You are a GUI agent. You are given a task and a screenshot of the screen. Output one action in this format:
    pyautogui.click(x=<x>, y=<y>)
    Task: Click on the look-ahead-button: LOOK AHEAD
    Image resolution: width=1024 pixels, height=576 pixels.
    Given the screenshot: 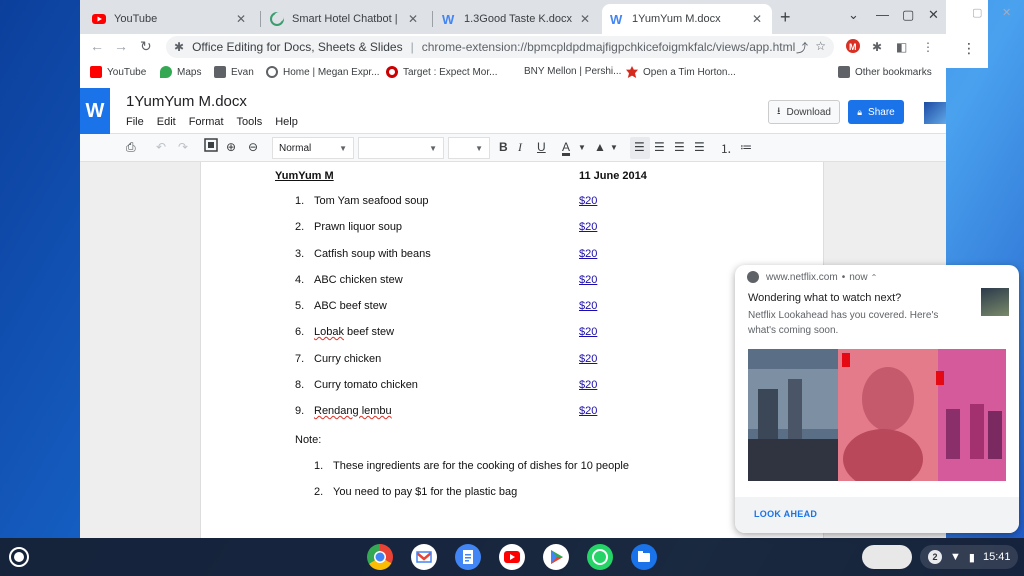 What is the action you would take?
    pyautogui.click(x=785, y=514)
    